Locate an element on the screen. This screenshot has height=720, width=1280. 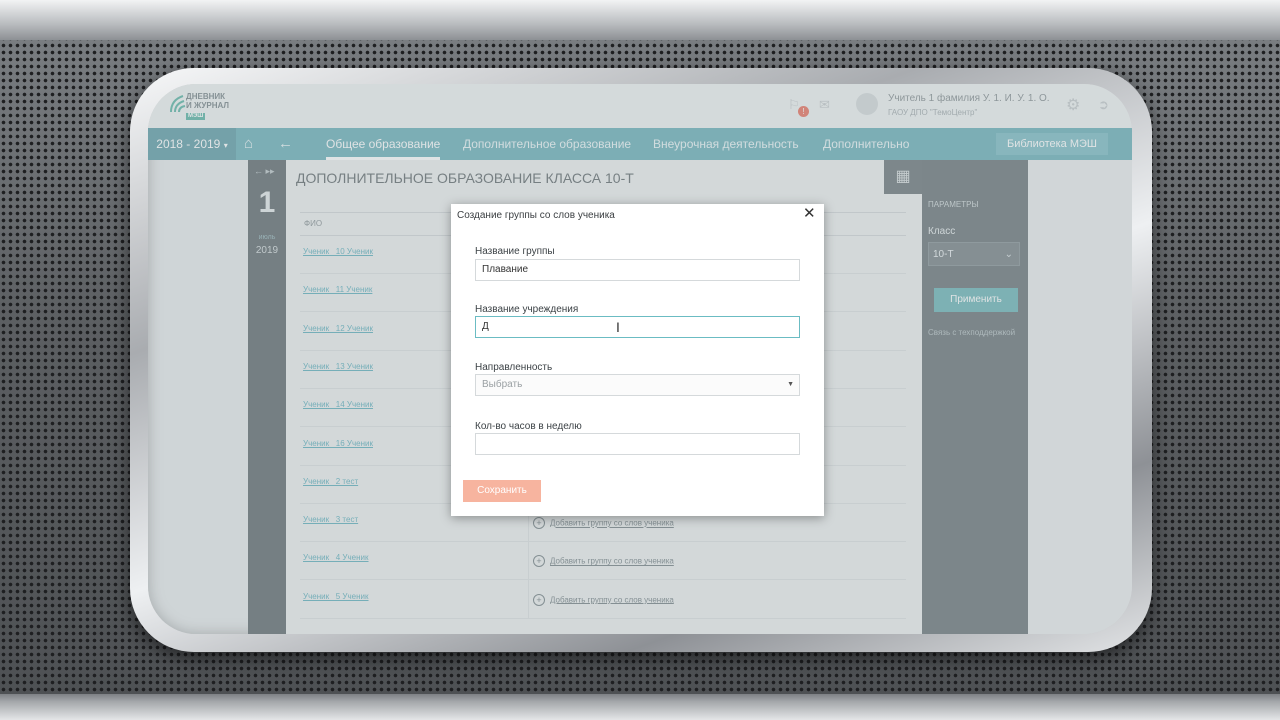
institution-label: Название учреждения is located at coordinates (527, 309).